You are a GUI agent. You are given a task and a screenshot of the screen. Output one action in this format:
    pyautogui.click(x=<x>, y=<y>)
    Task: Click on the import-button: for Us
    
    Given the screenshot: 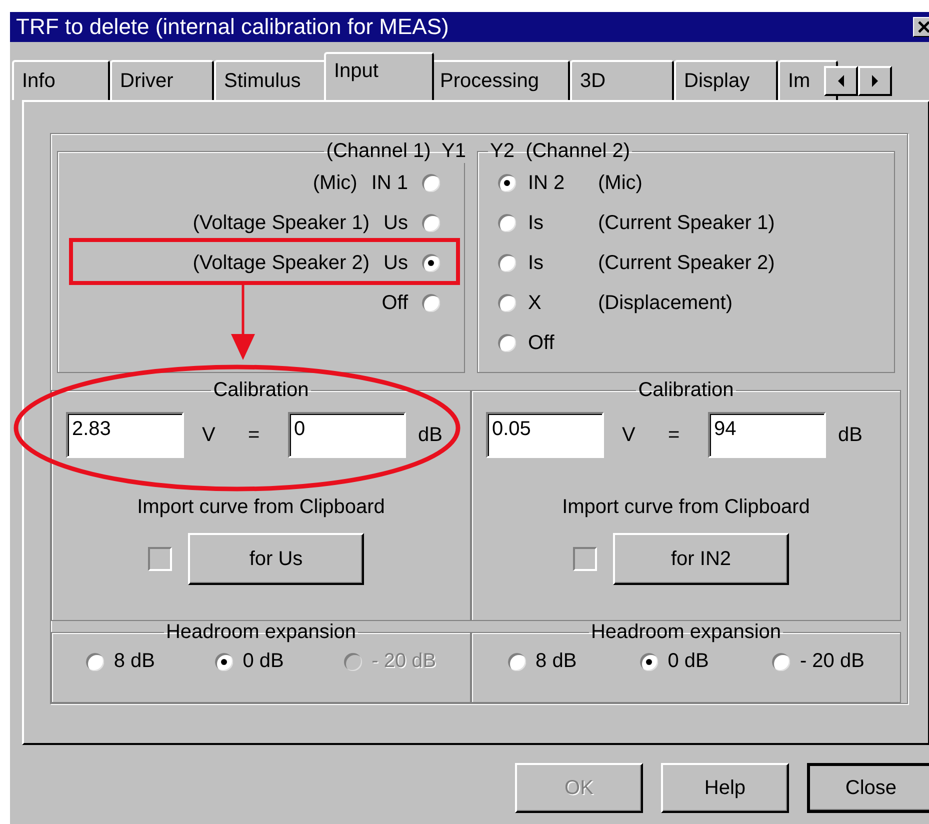 What is the action you would take?
    pyautogui.click(x=276, y=559)
    